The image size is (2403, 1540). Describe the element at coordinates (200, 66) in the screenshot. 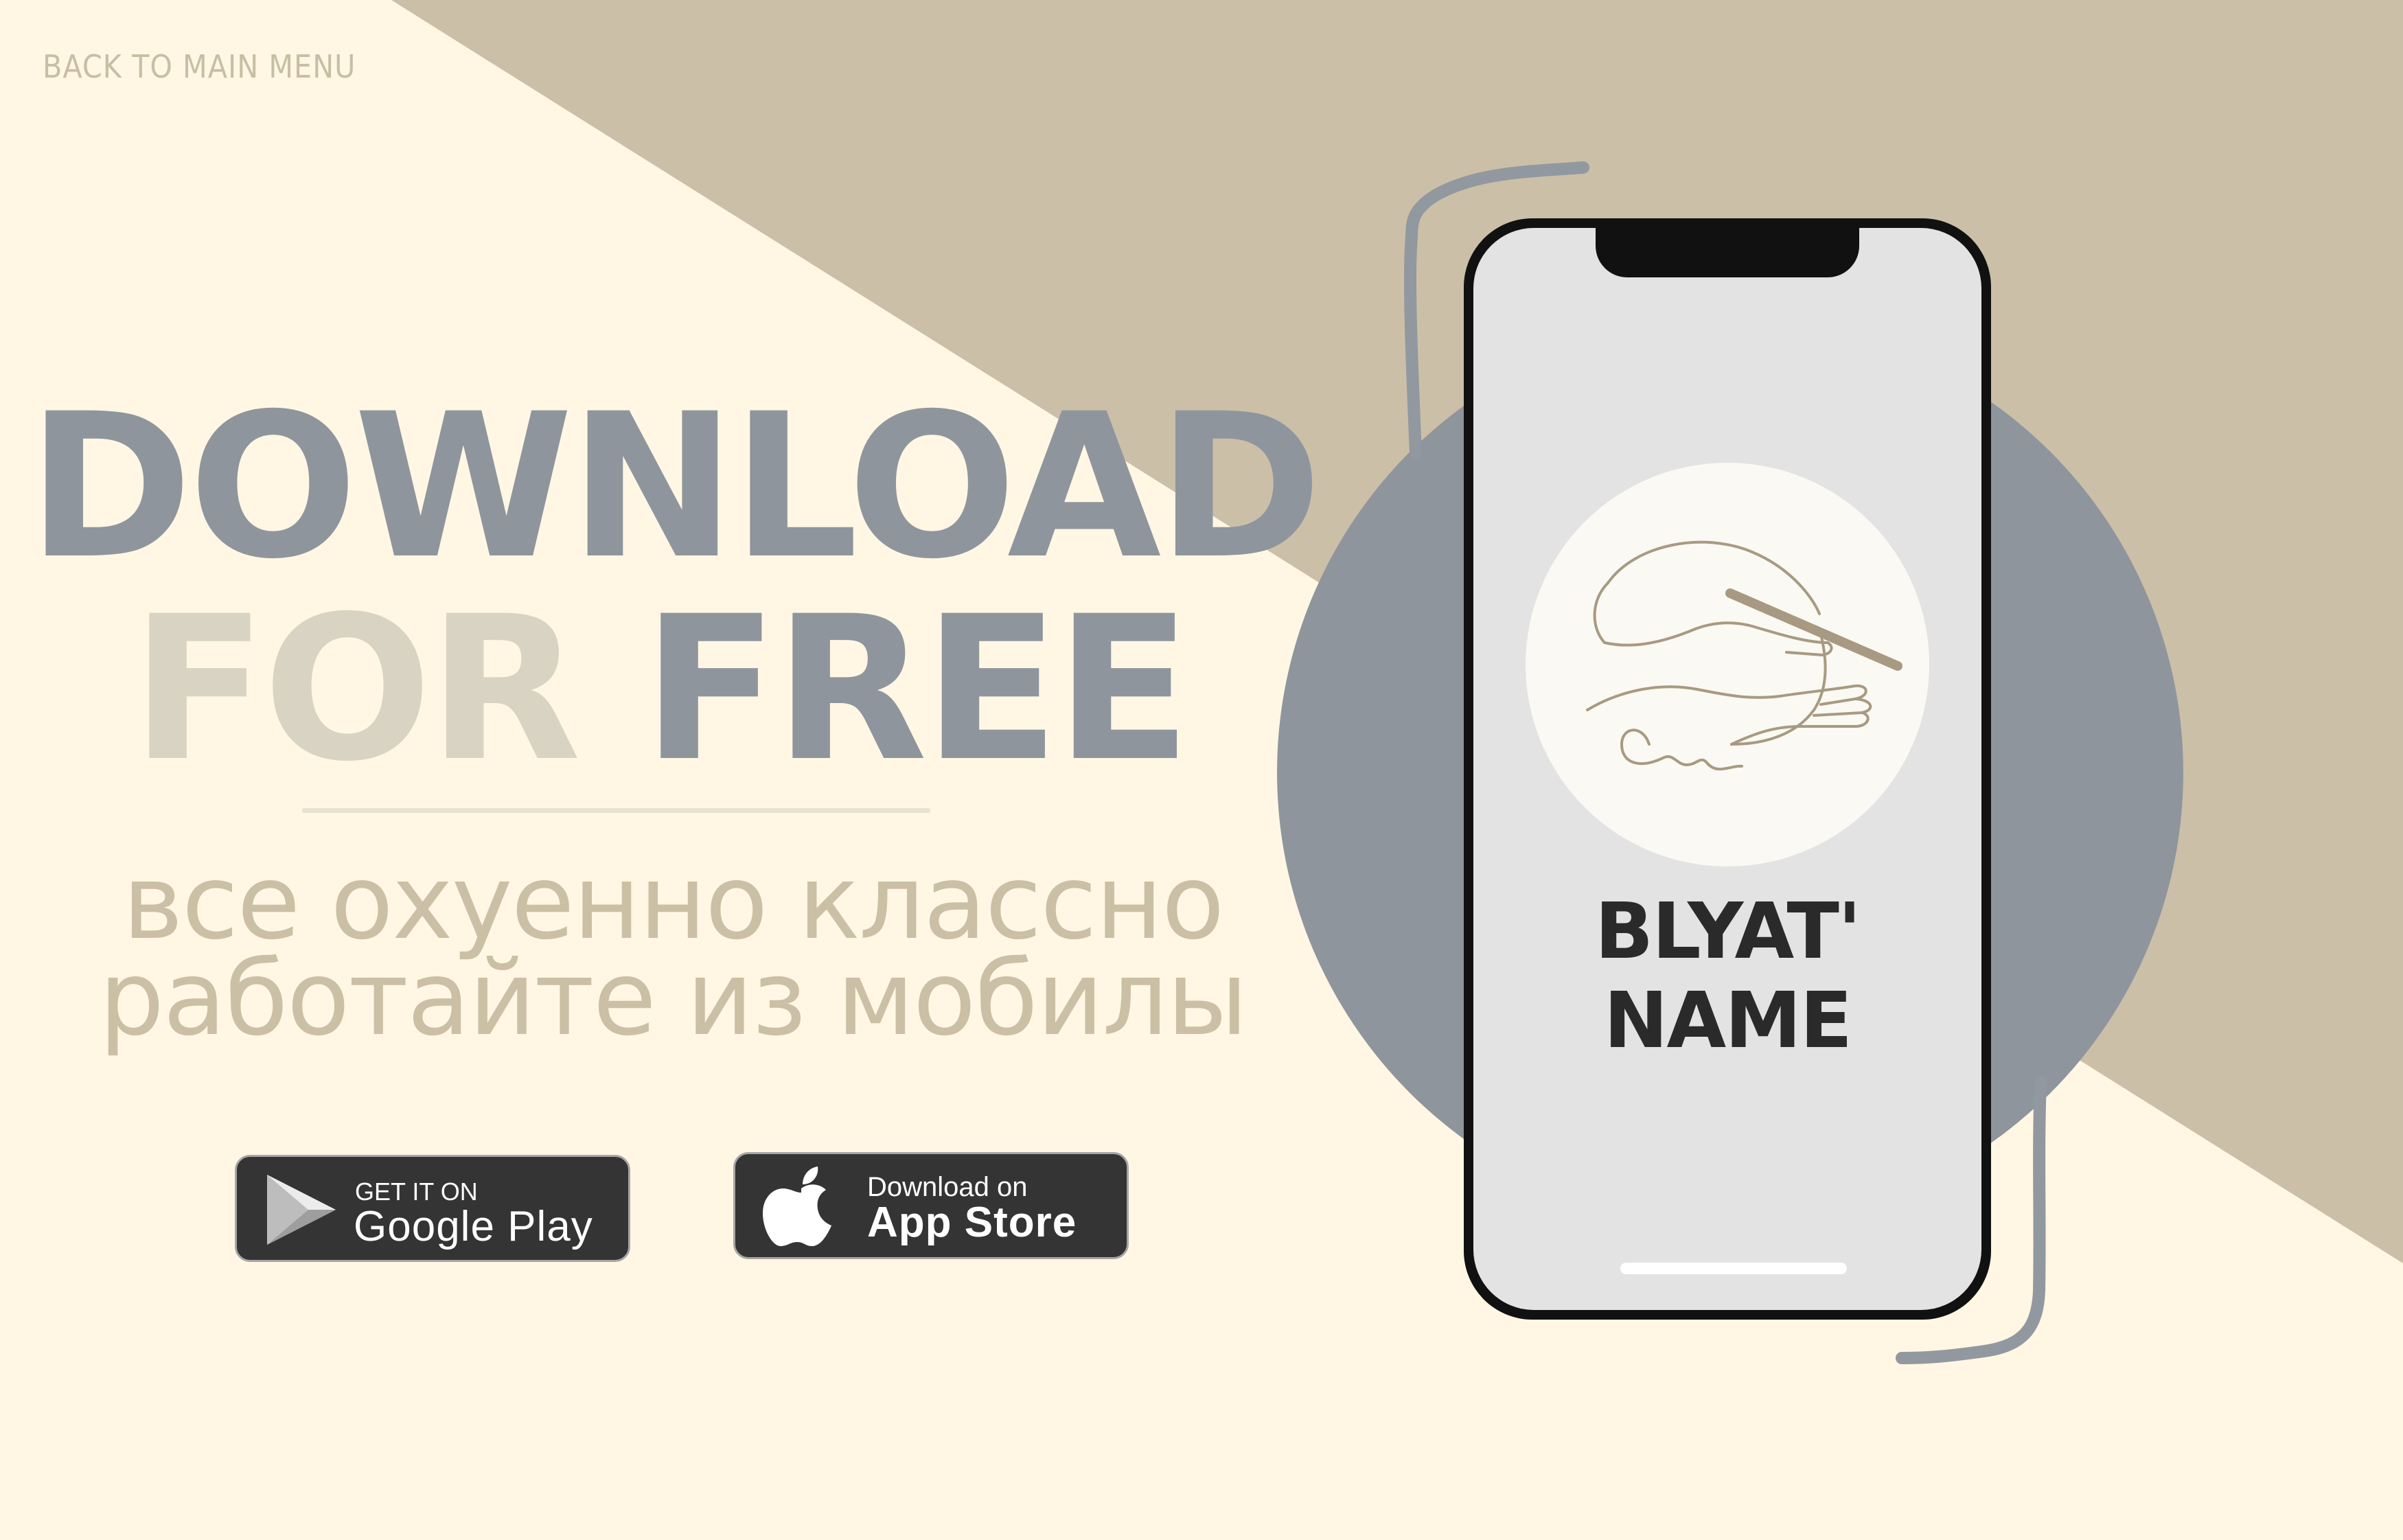

I see `back-to-main-menu-link: BACK TO MAIN MENU` at that location.